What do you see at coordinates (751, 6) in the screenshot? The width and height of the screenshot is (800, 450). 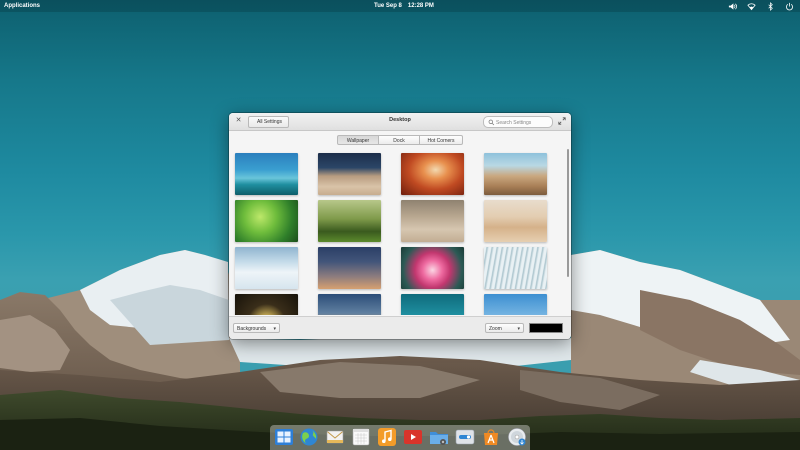 I see `wifi-icon` at bounding box center [751, 6].